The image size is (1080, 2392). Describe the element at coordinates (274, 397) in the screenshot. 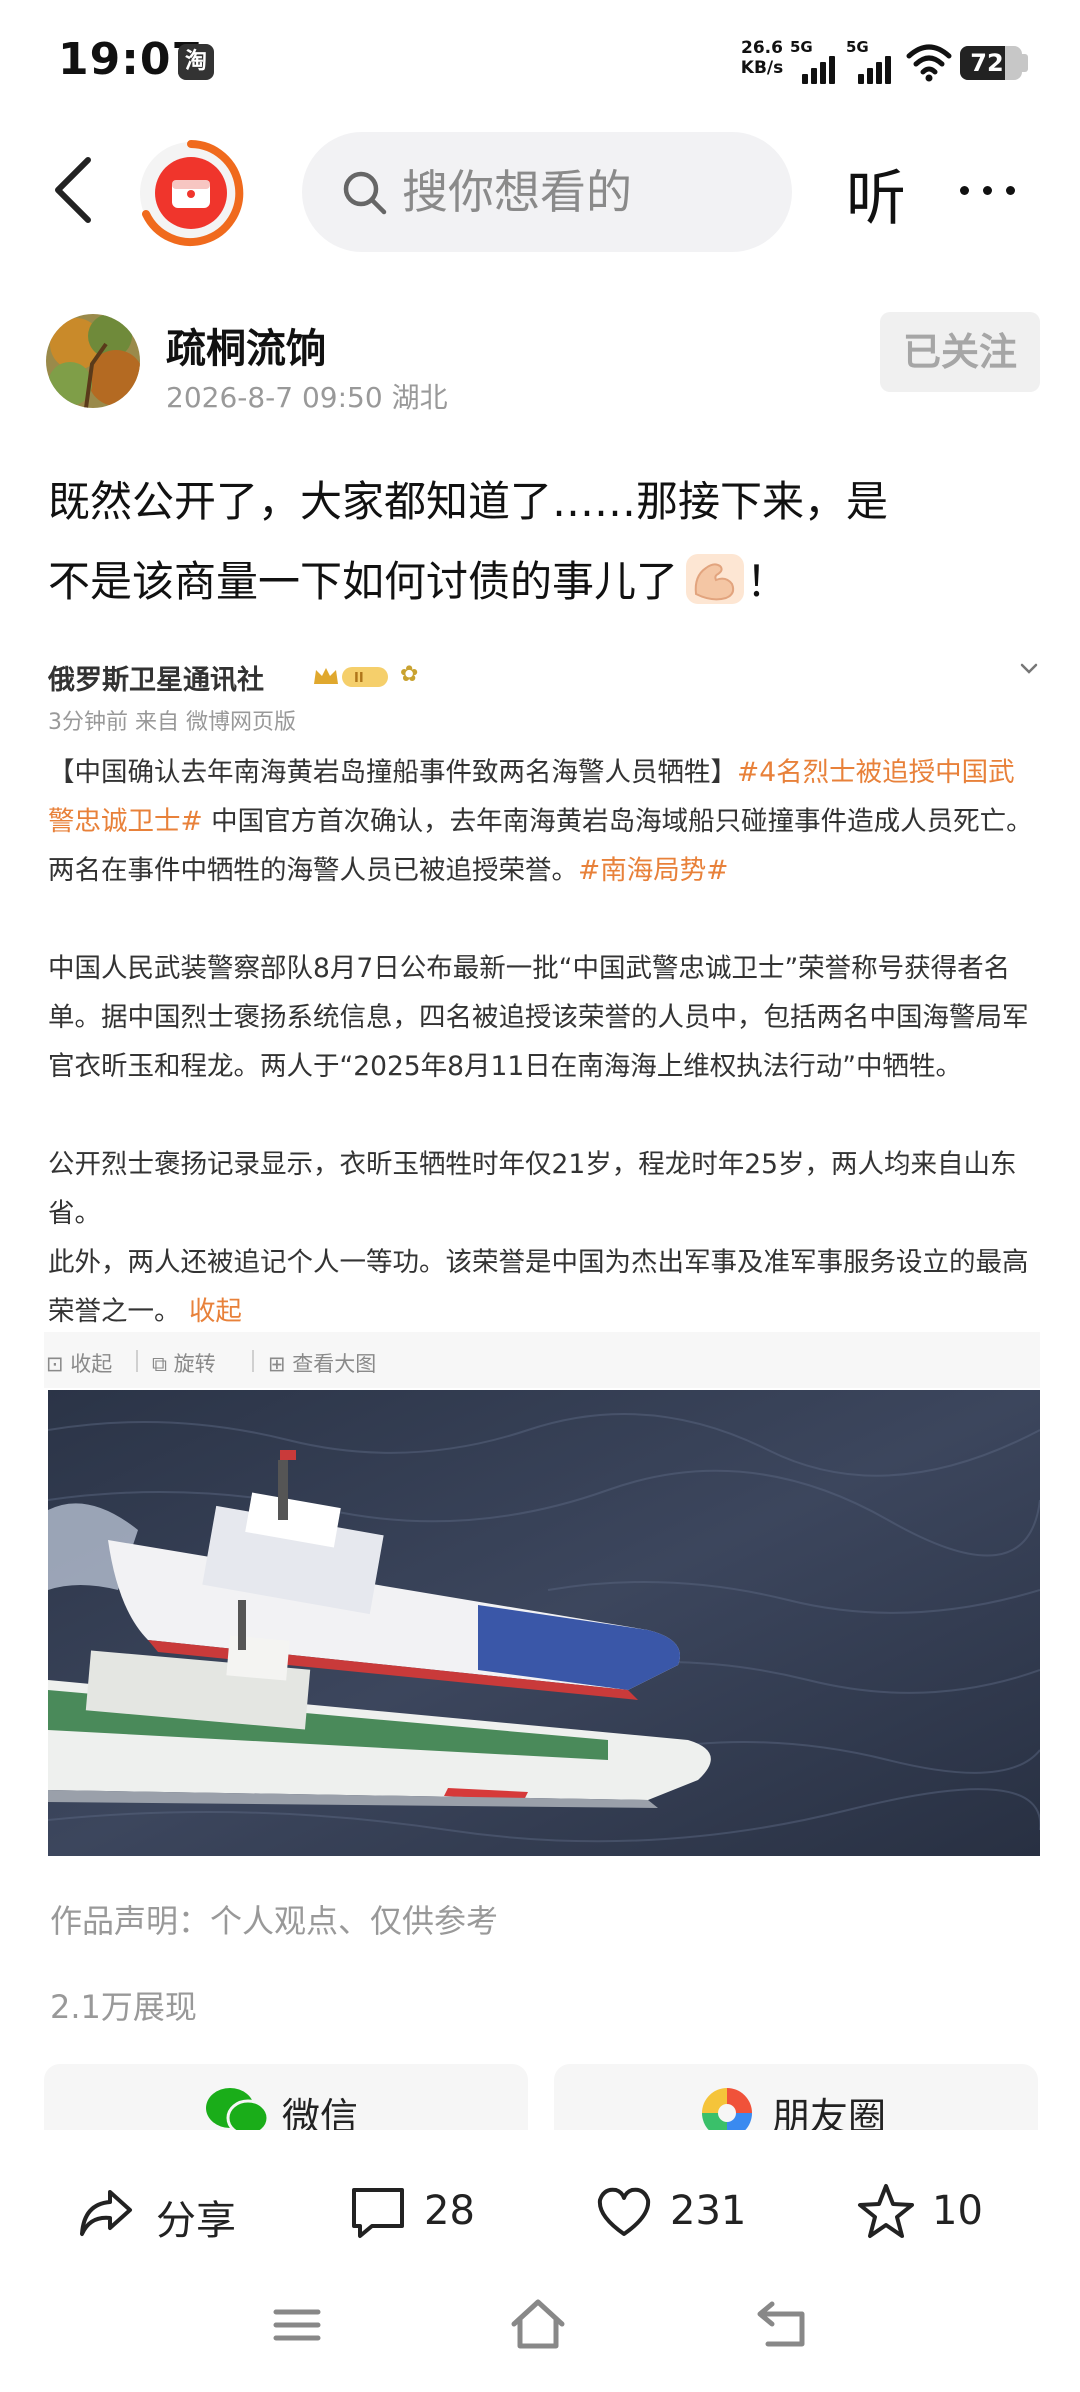

I see `post-timestamp: 2026-8-7 09:50` at that location.